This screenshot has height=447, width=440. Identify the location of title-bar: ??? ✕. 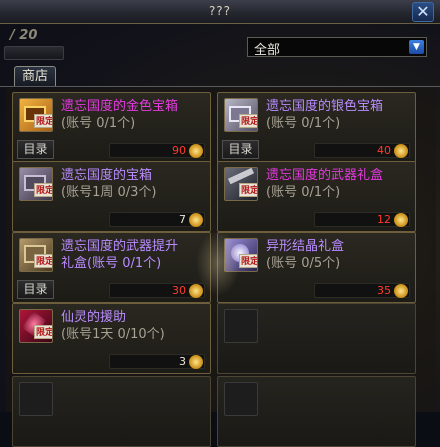
(220, 12).